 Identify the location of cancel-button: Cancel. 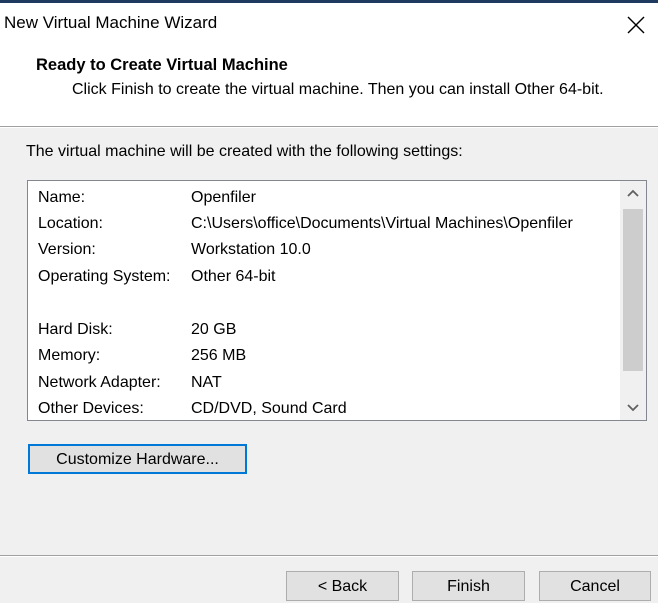
(595, 586).